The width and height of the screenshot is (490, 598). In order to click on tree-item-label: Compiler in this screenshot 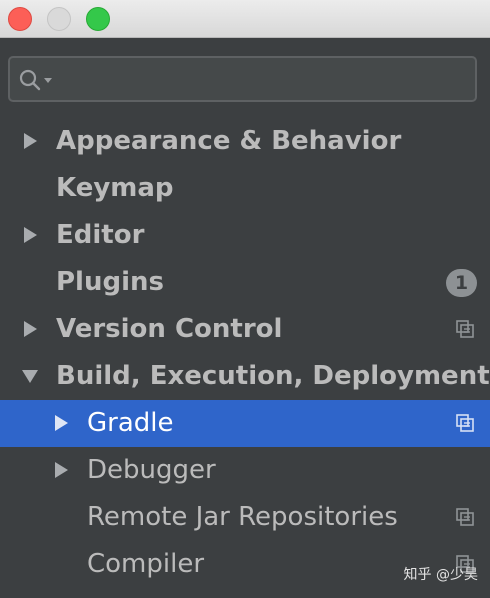, I will do `click(146, 564)`.